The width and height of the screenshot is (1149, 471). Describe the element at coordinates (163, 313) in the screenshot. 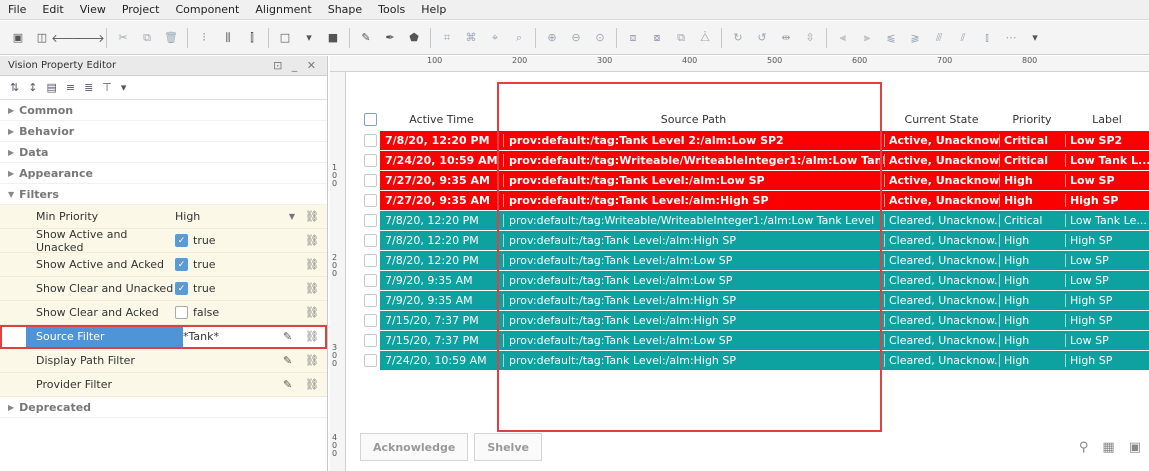

I see `prop-show-clear-acked: Show Clear and Acked false ⛓` at that location.